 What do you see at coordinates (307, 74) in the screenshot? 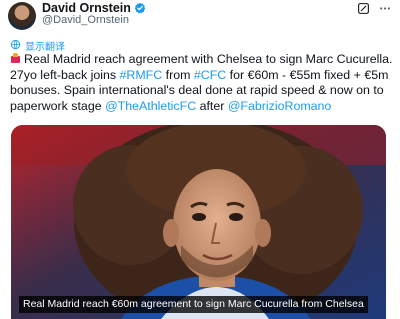
I see `tweet-line-2-c: for €60m - €55m fixed + €5m` at bounding box center [307, 74].